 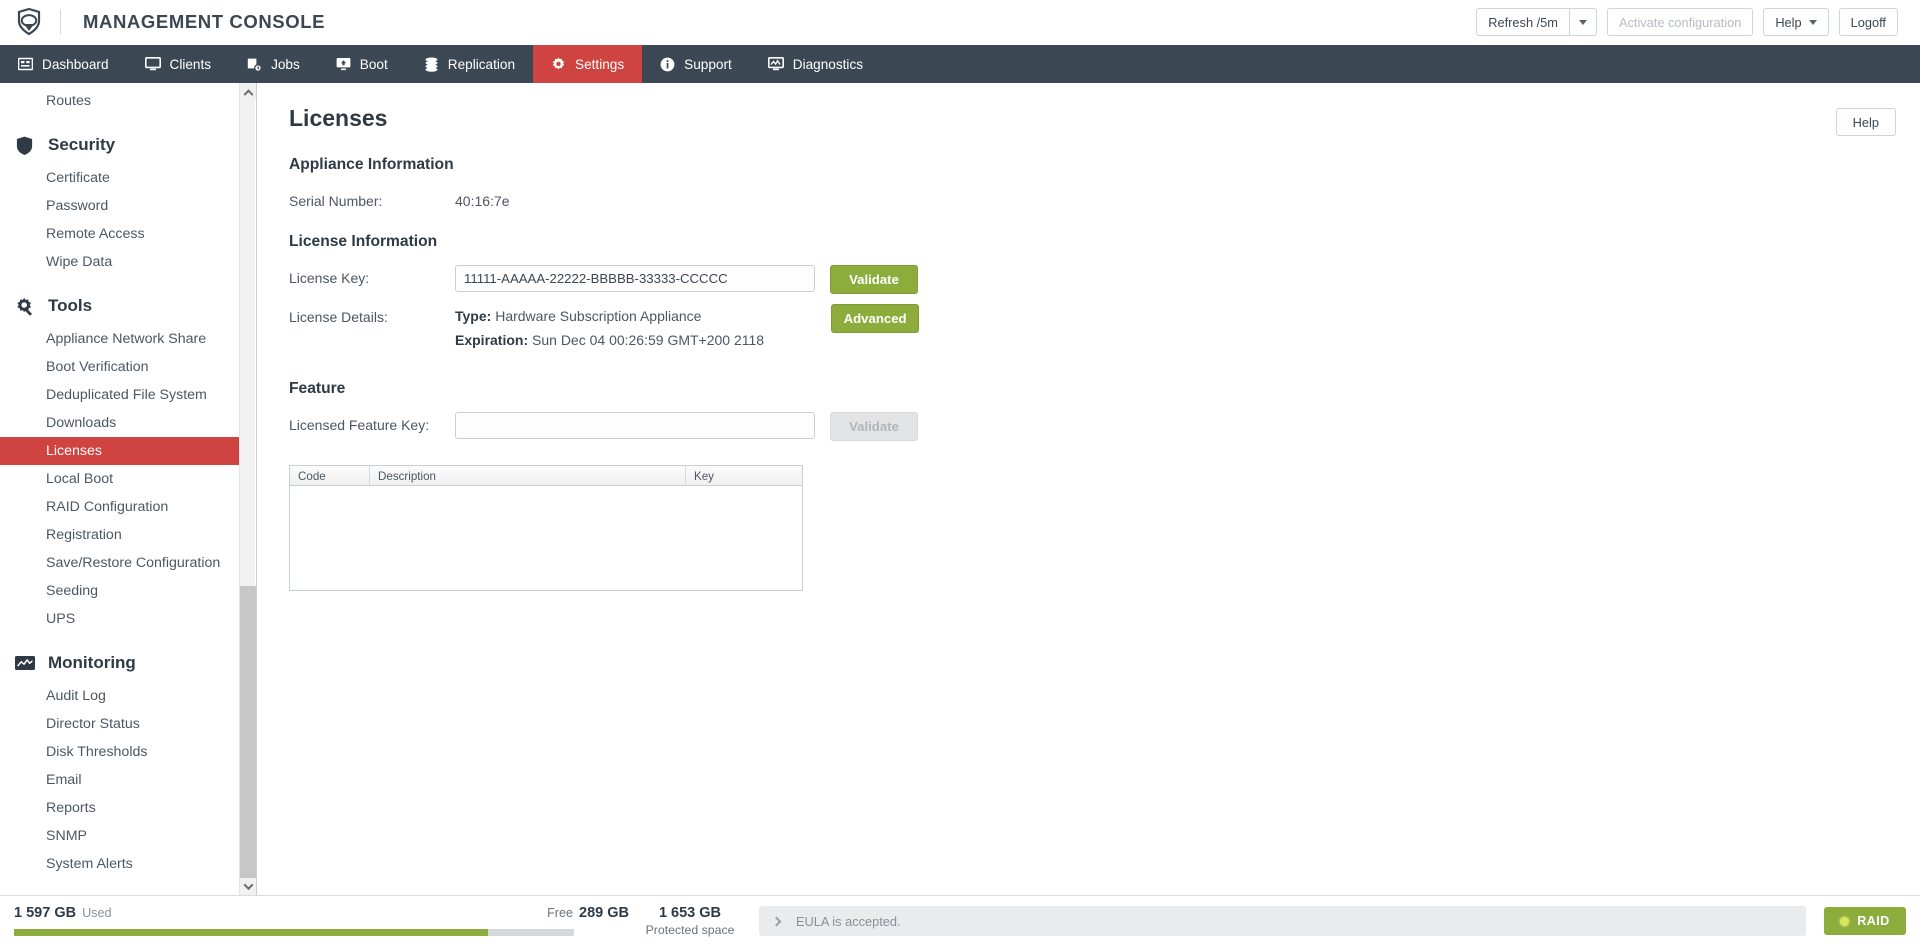 What do you see at coordinates (359, 425) in the screenshot?
I see `feature-key-label: Licensed Feature Key:` at bounding box center [359, 425].